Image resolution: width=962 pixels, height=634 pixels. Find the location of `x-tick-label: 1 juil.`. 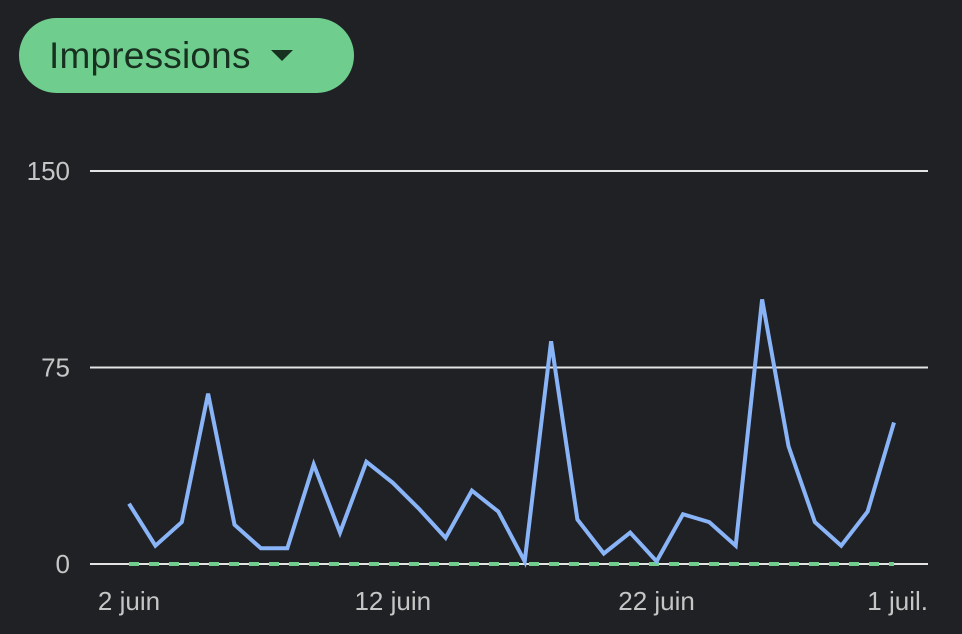

x-tick-label: 1 juil. is located at coordinates (897, 601).